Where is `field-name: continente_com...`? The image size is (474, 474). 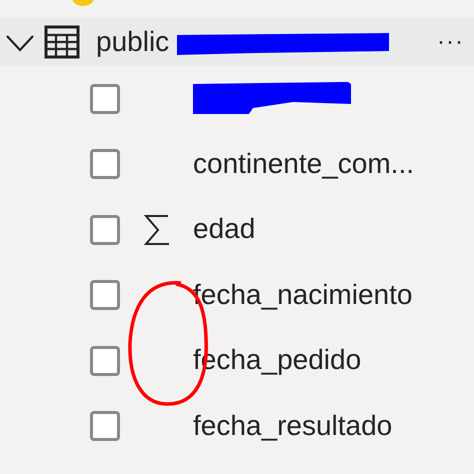
field-name: continente_com... is located at coordinates (303, 164).